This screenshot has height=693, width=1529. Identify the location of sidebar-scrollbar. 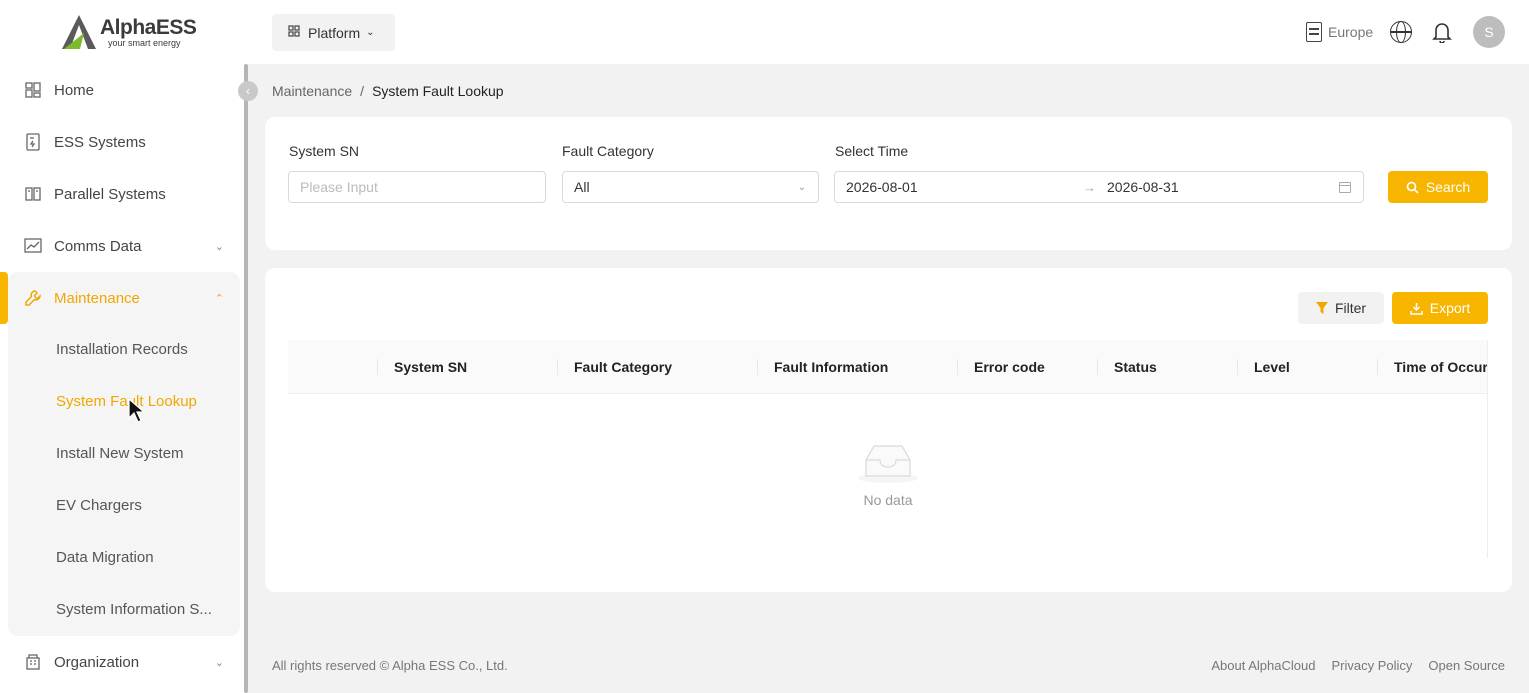
(246, 378).